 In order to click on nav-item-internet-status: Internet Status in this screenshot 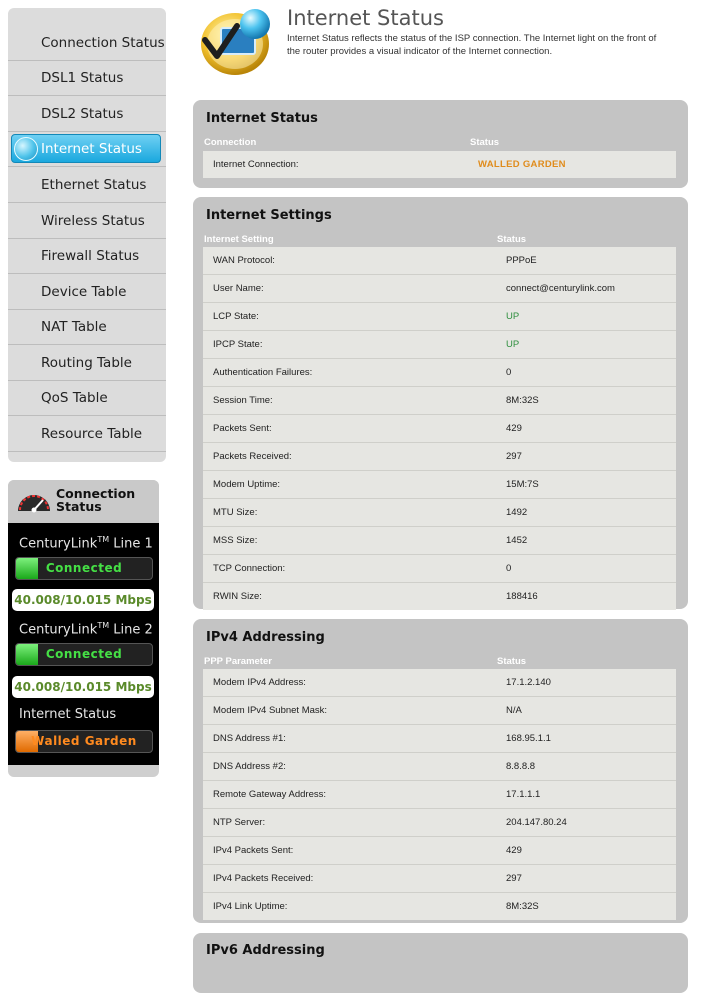, I will do `click(87, 149)`.